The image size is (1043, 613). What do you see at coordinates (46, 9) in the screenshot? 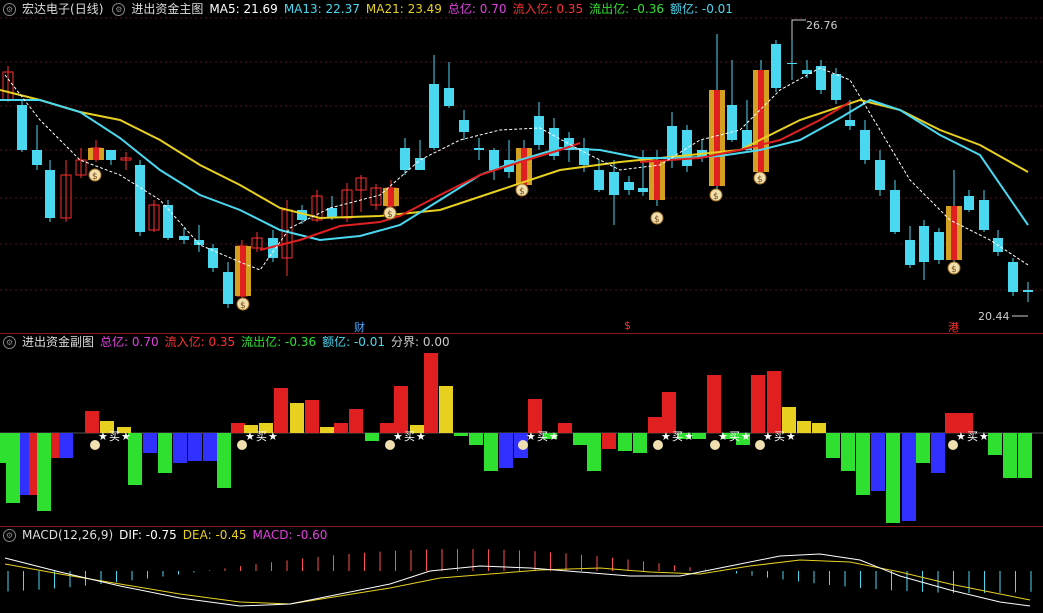
I see `stock-name: 宏达电子` at bounding box center [46, 9].